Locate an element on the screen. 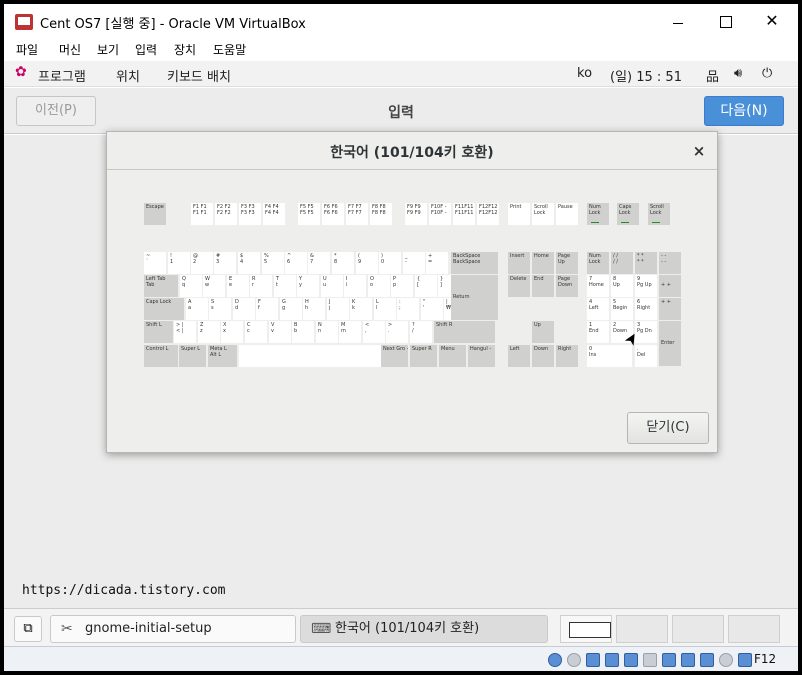 The image size is (802, 675). dialog-close-button: 닫기(C) is located at coordinates (668, 428).